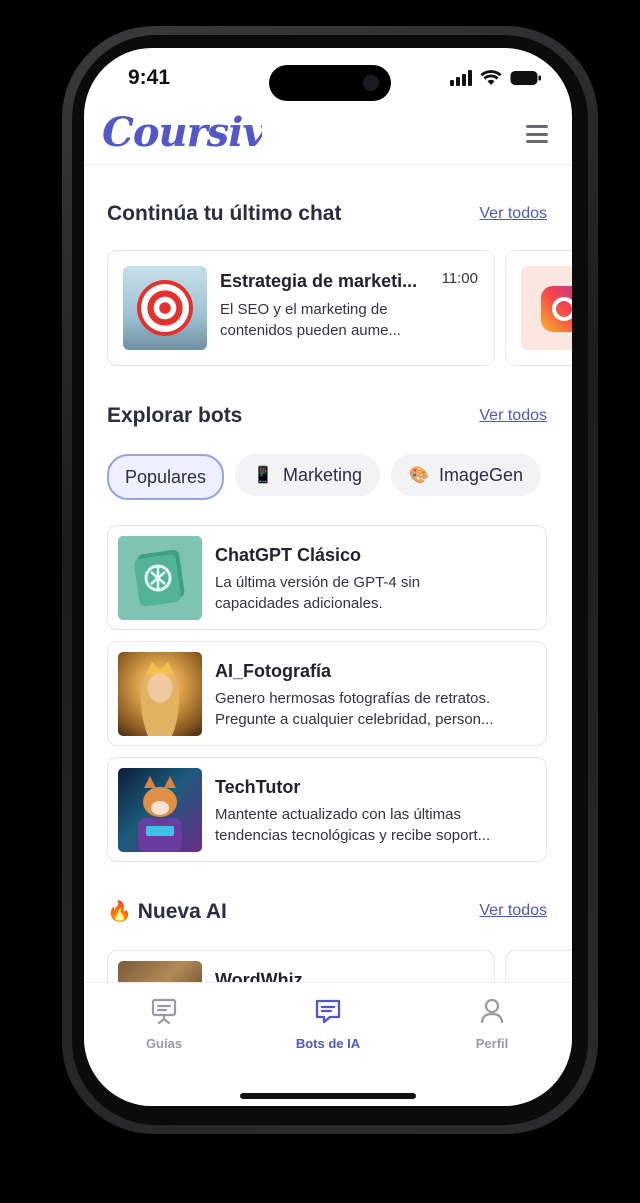 This screenshot has width=640, height=1203. Describe the element at coordinates (149, 77) in the screenshot. I see `status-time: 9:41` at that location.